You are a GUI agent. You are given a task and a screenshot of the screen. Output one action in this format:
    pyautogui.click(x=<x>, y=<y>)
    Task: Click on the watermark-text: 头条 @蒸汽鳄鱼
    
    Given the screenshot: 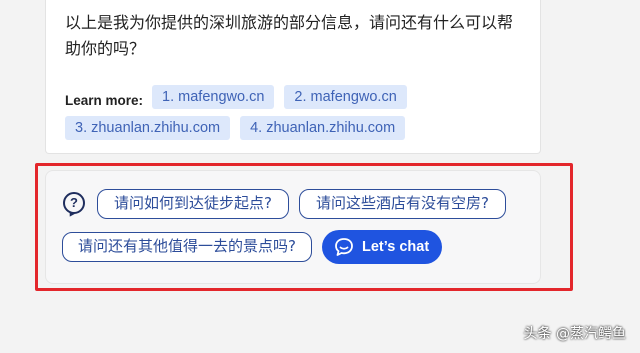 What is the action you would take?
    pyautogui.click(x=574, y=334)
    